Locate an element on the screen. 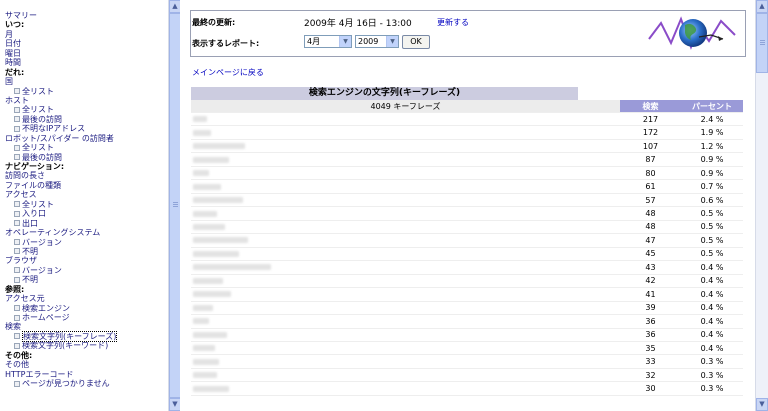  sidebar-item-label: 時間 is located at coordinates (13, 63).